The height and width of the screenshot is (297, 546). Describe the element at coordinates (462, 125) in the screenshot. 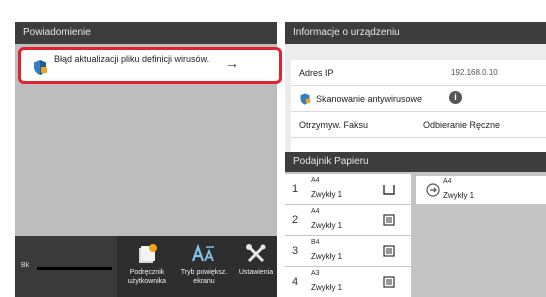

I see `fax-receive-value: Odbieranie Ręczne` at that location.